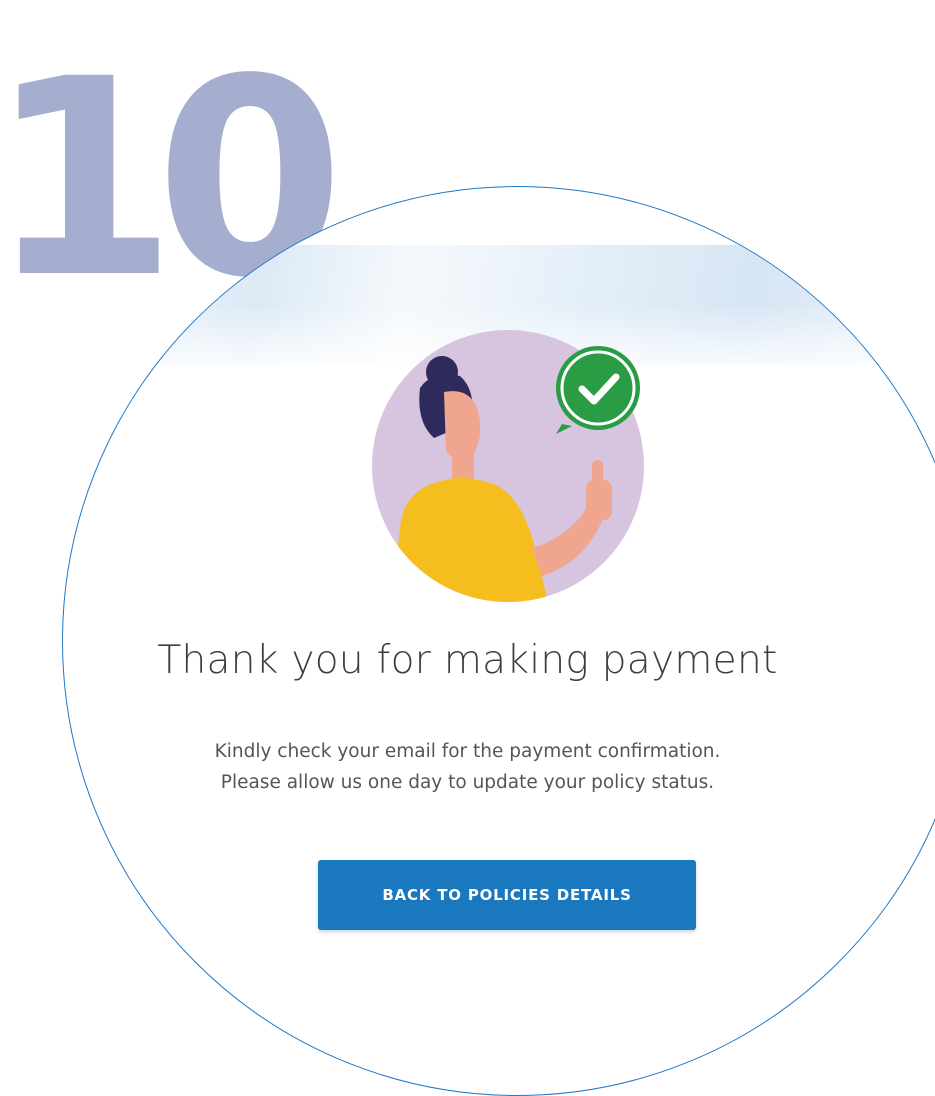  What do you see at coordinates (598, 390) in the screenshot?
I see `checkmark-badge` at bounding box center [598, 390].